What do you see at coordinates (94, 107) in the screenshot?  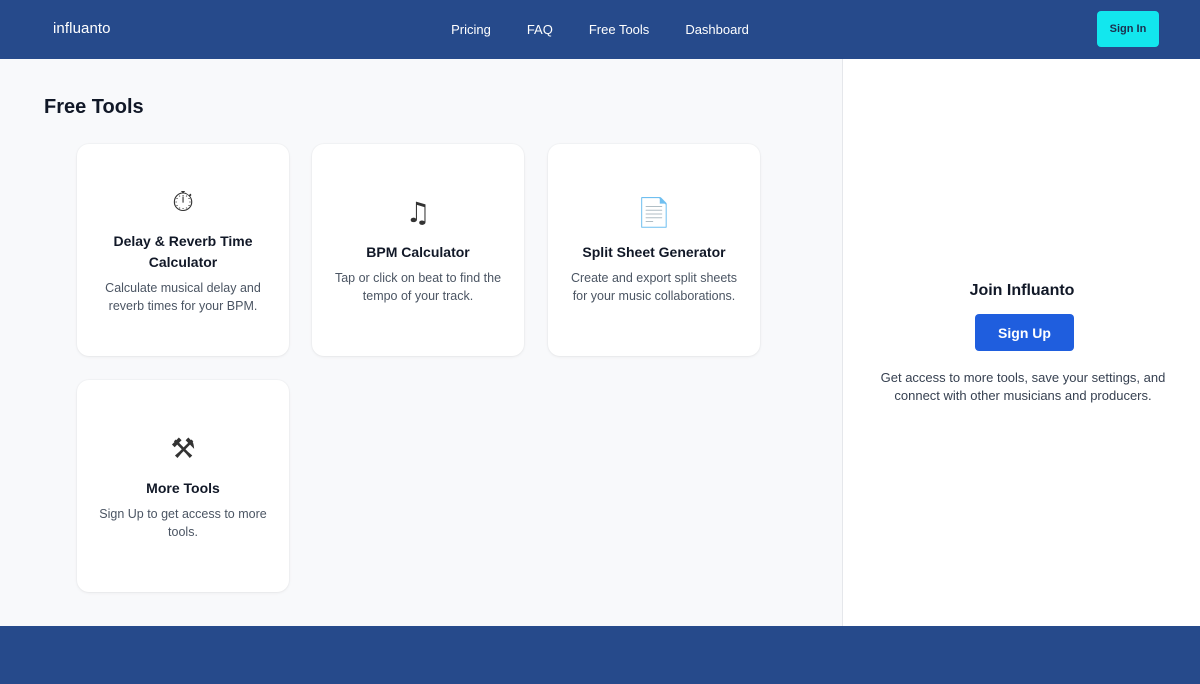 I see `page-title: Free Tools` at bounding box center [94, 107].